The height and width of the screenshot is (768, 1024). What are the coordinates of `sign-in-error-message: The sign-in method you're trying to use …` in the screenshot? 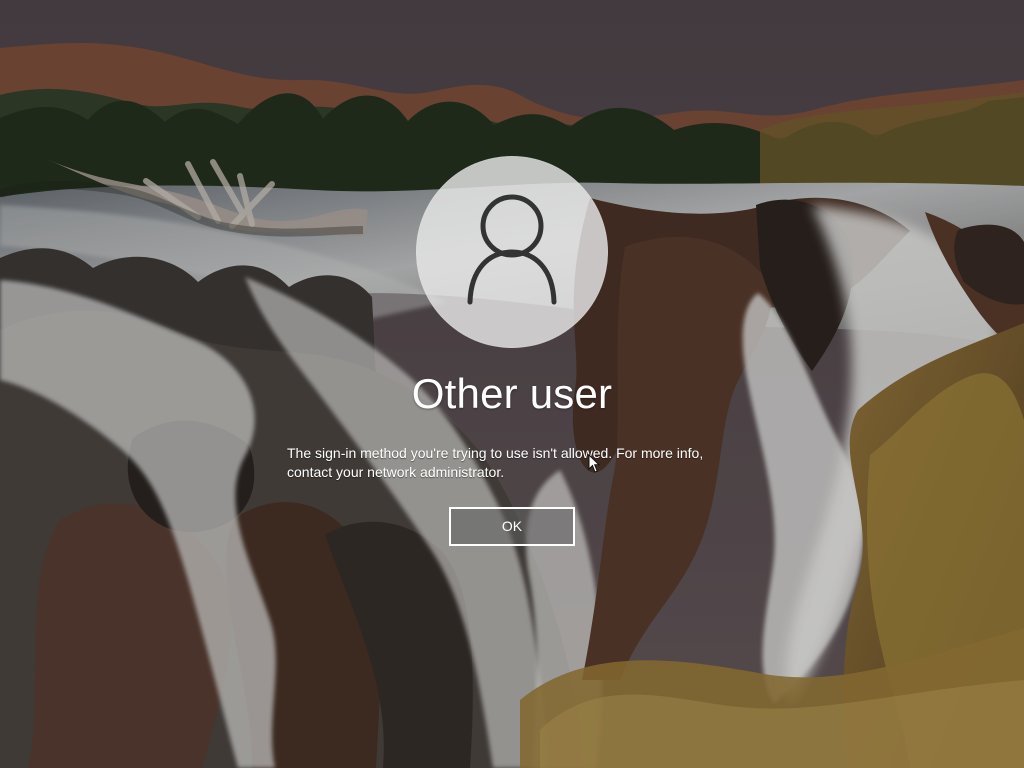 It's located at (495, 462).